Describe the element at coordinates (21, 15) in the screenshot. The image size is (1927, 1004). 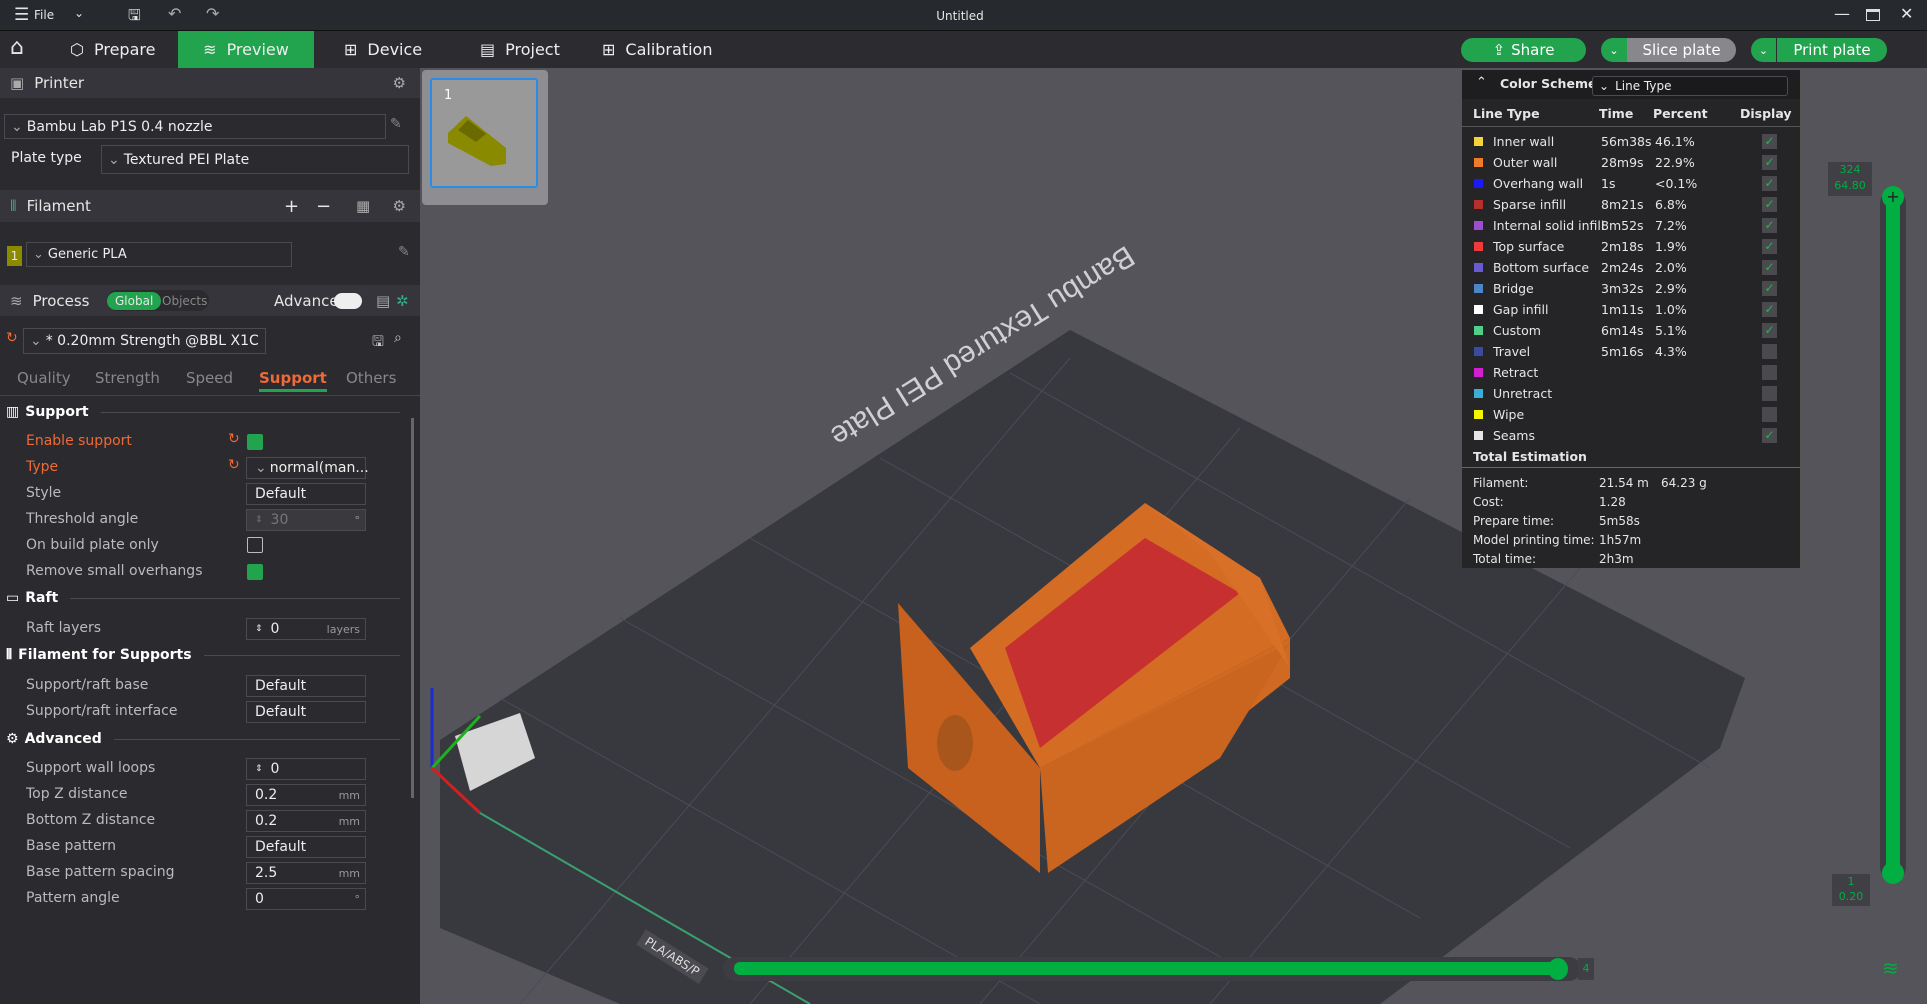
I see `menu-icon: ☰` at that location.